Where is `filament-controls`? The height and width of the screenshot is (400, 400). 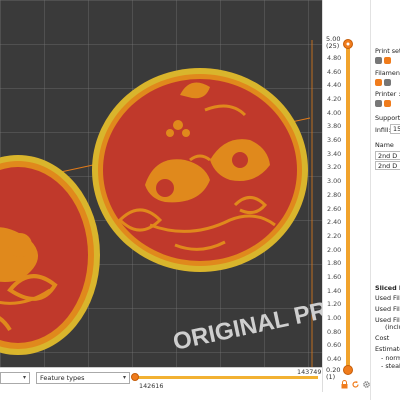 filament-controls is located at coordinates (383, 82).